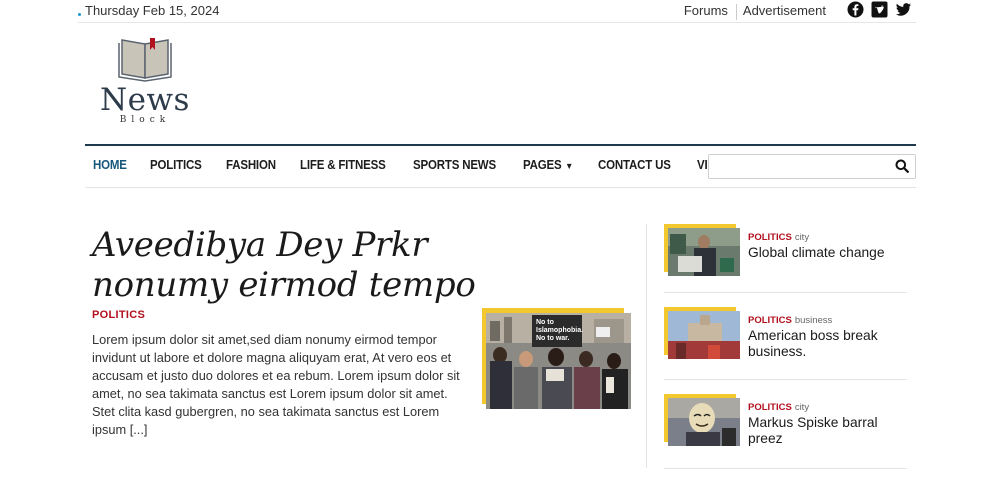  I want to click on side-meta-2: POLITICS business, so click(790, 320).